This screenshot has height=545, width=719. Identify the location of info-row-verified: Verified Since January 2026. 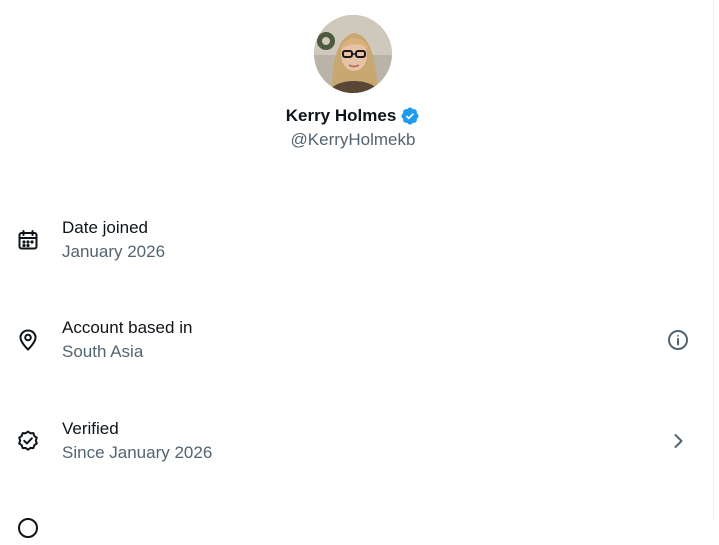
(353, 441).